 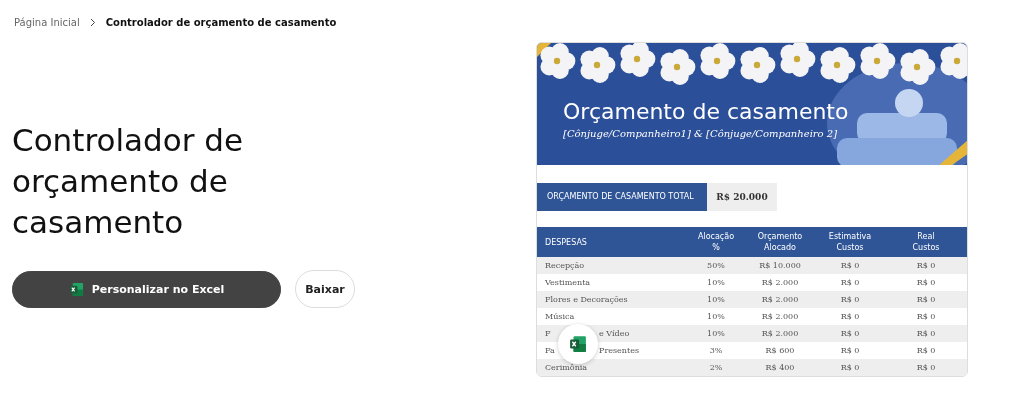 What do you see at coordinates (742, 196) in the screenshot?
I see `total-value: R$ 20.000` at bounding box center [742, 196].